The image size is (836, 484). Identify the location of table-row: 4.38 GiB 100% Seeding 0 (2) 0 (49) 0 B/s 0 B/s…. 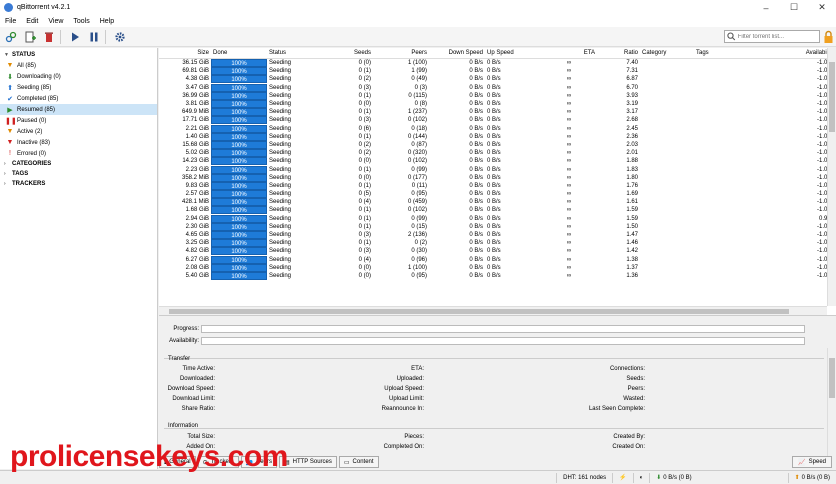
(497, 79).